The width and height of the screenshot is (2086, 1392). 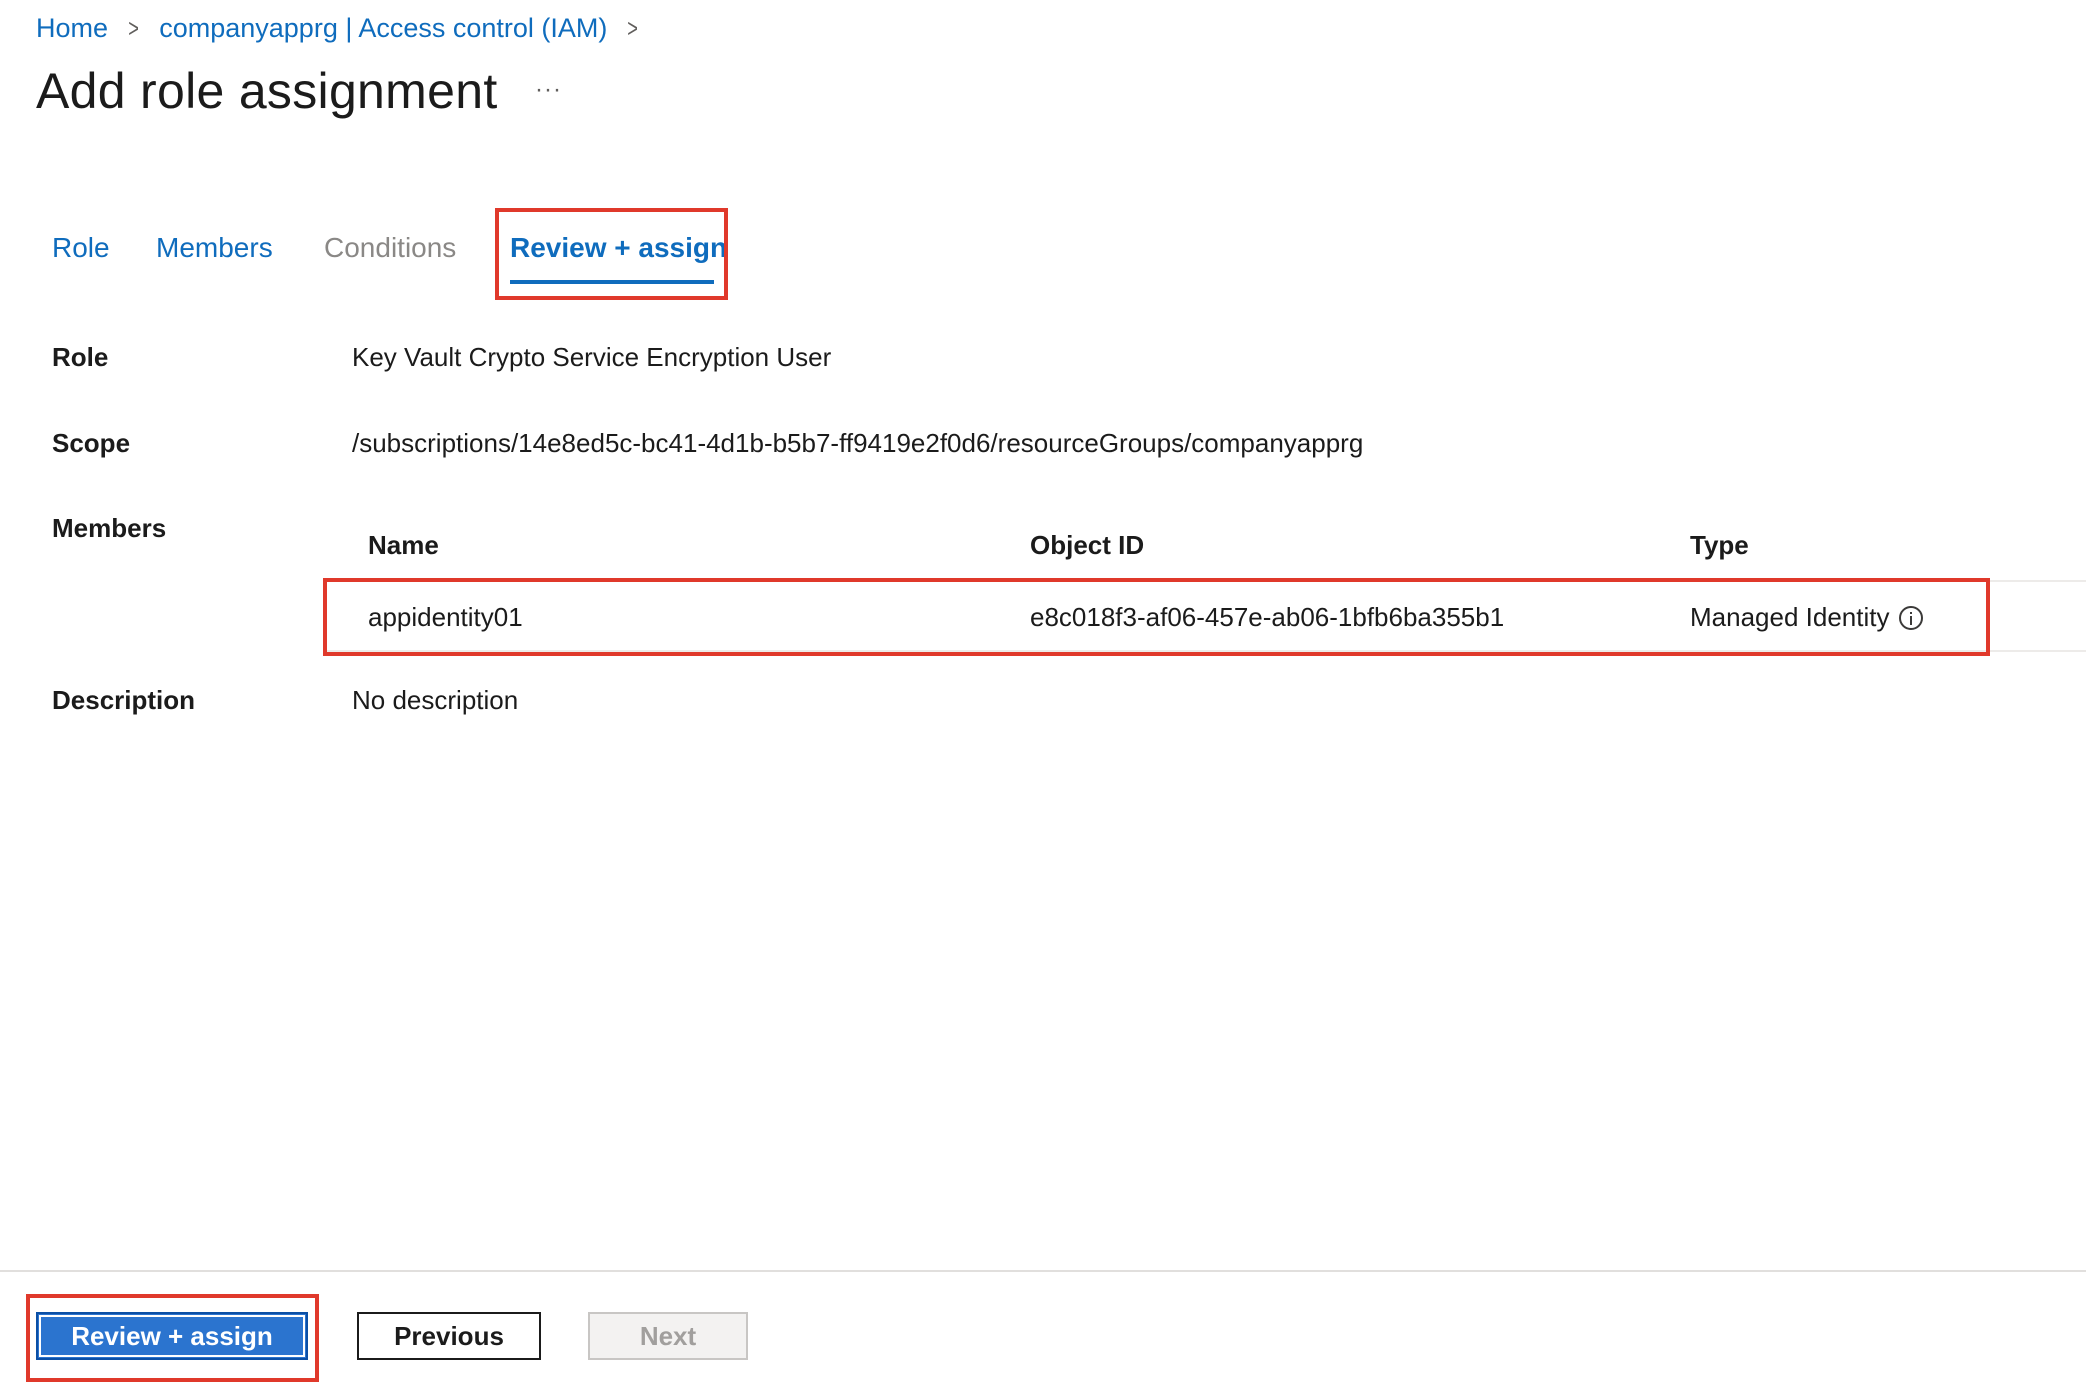 What do you see at coordinates (550, 91) in the screenshot?
I see `more-options-icon: ···` at bounding box center [550, 91].